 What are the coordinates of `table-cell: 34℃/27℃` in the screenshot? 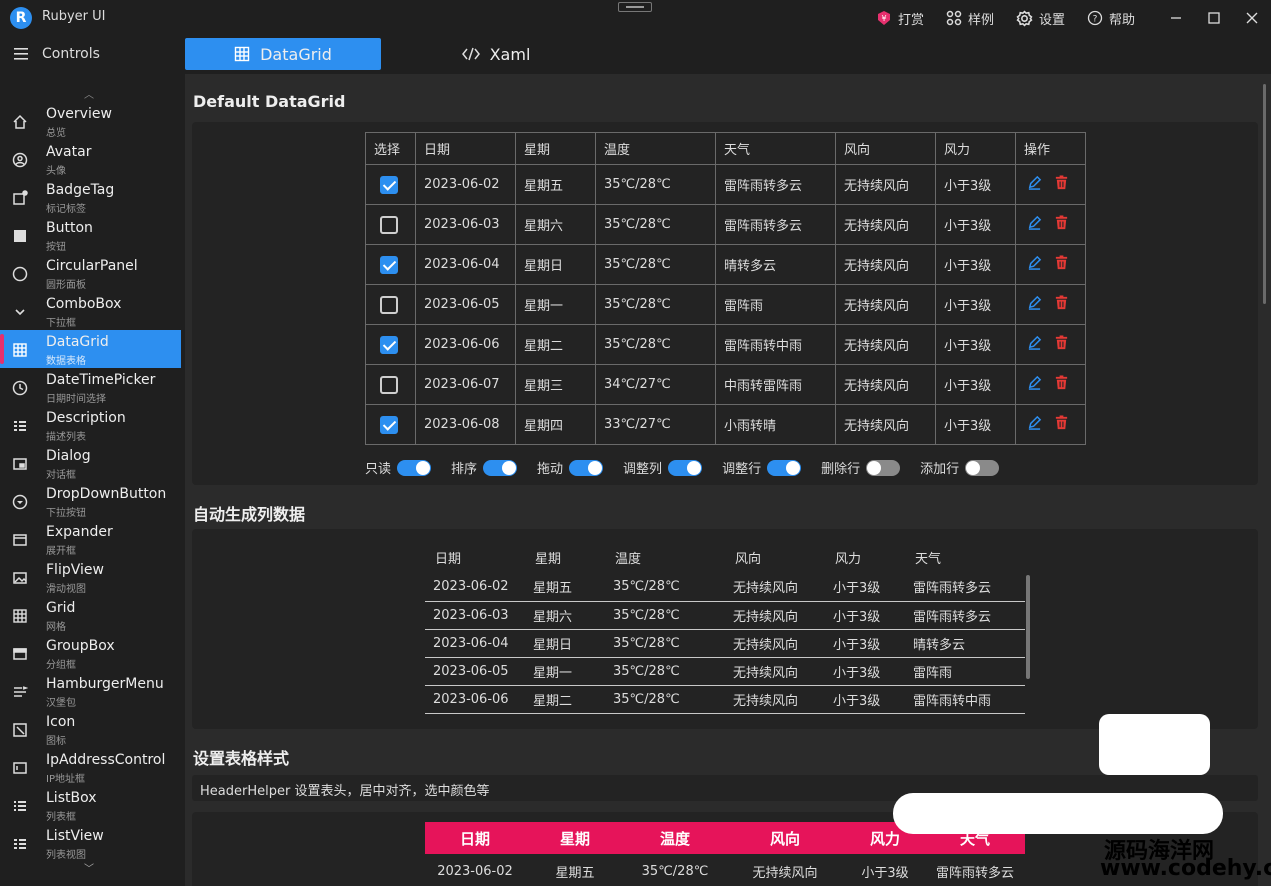 It's located at (655, 384).